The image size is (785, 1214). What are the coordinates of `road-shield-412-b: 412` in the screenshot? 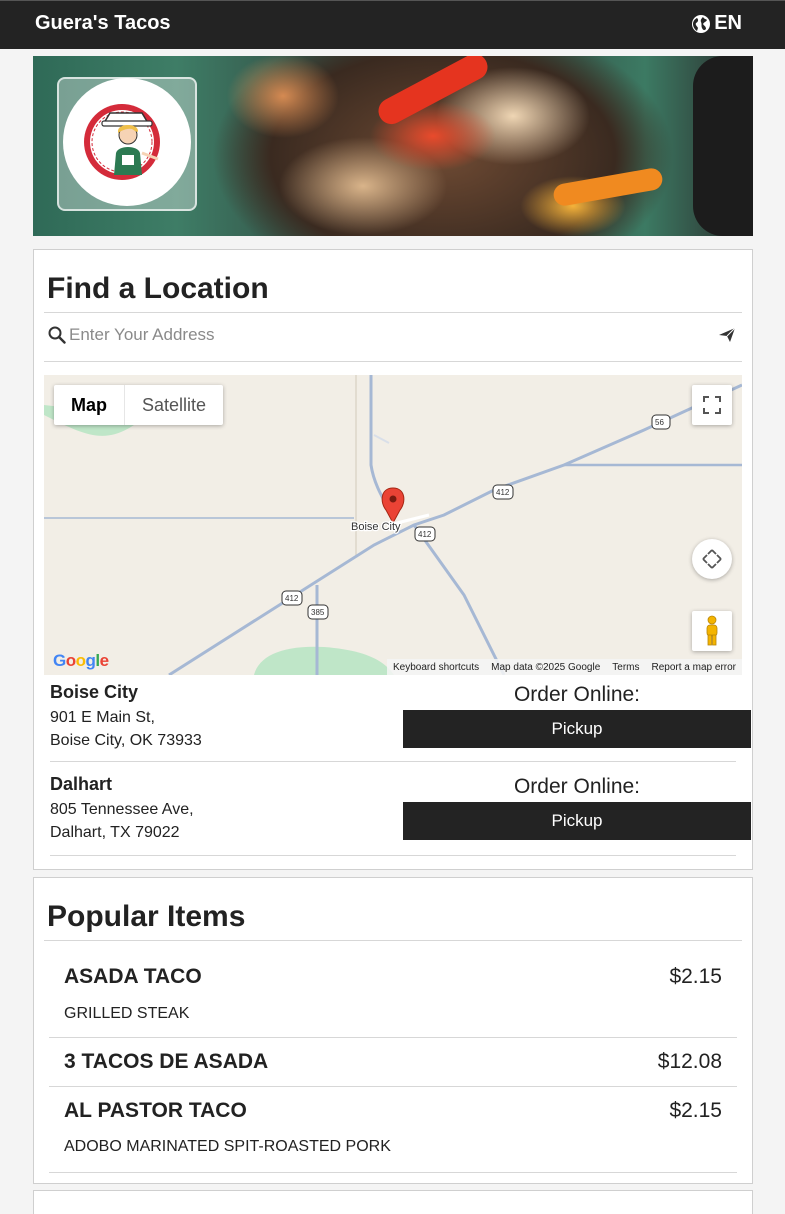 It's located at (425, 534).